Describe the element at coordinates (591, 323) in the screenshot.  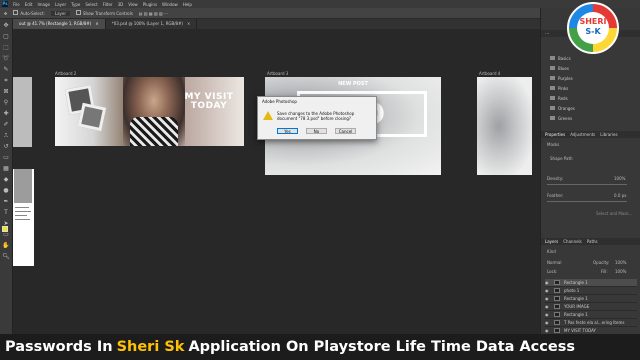
I see `layer-row: ◉ T Pas feste ela al...ering Items` at that location.